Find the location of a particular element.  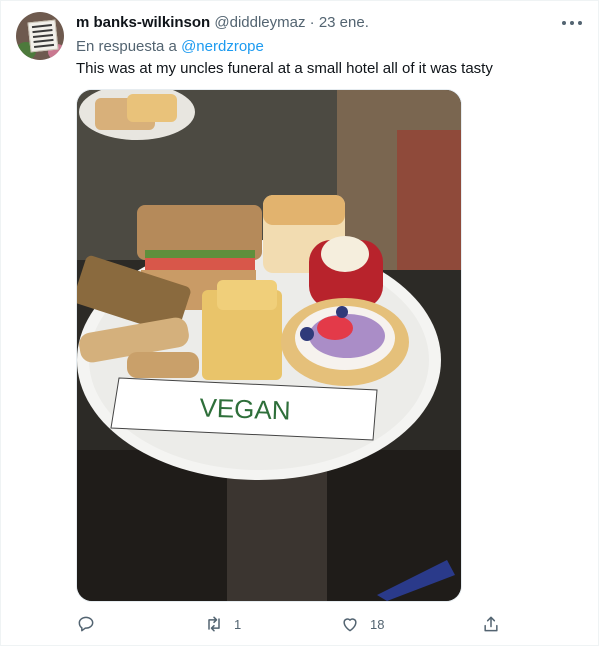

display-name: m banks-wilkinson is located at coordinates (143, 22).